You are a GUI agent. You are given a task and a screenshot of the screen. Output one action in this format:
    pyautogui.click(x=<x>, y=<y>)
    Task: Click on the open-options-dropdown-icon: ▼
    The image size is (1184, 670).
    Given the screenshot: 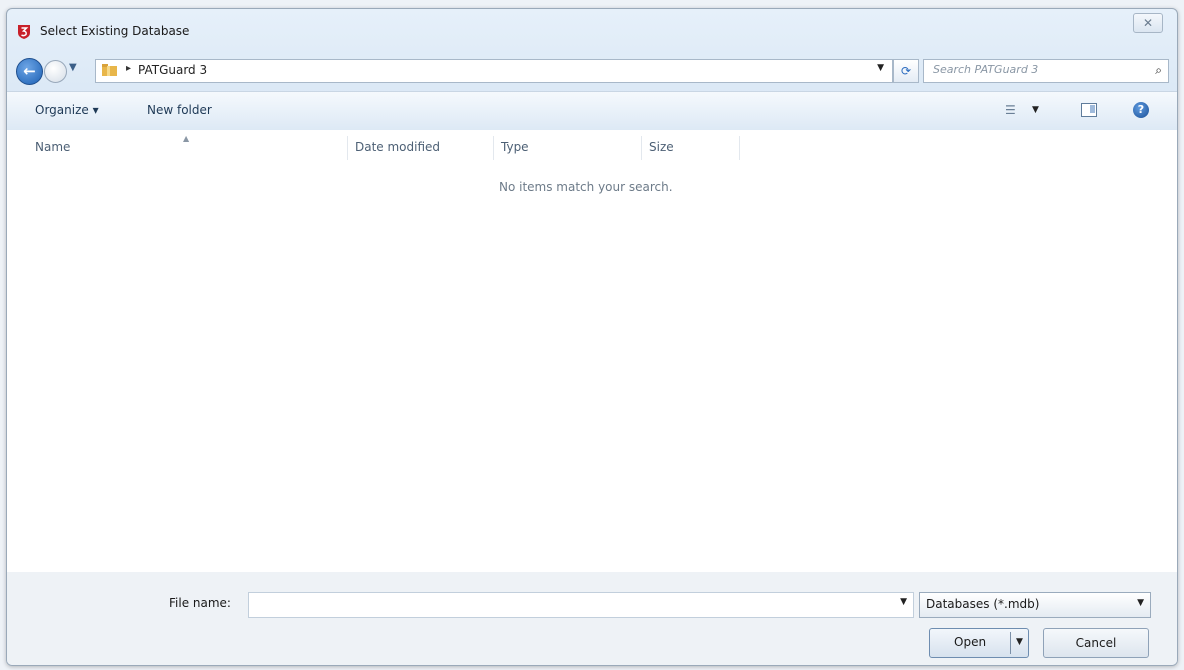 What is the action you would take?
    pyautogui.click(x=1019, y=642)
    